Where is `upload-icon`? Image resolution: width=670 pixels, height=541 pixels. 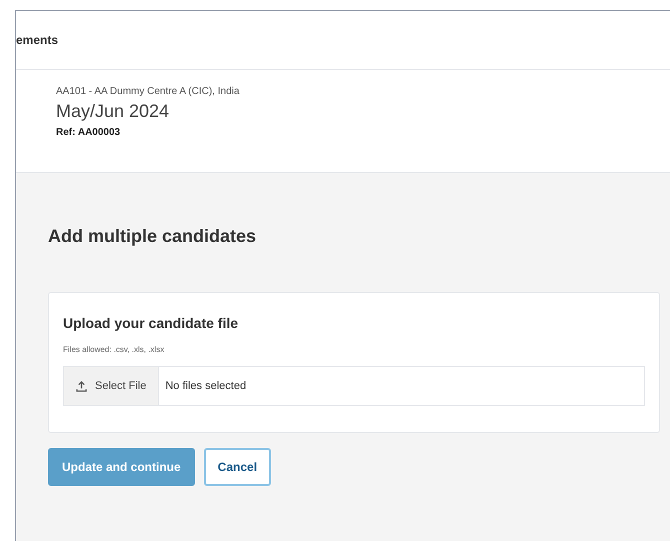
upload-icon is located at coordinates (81, 386).